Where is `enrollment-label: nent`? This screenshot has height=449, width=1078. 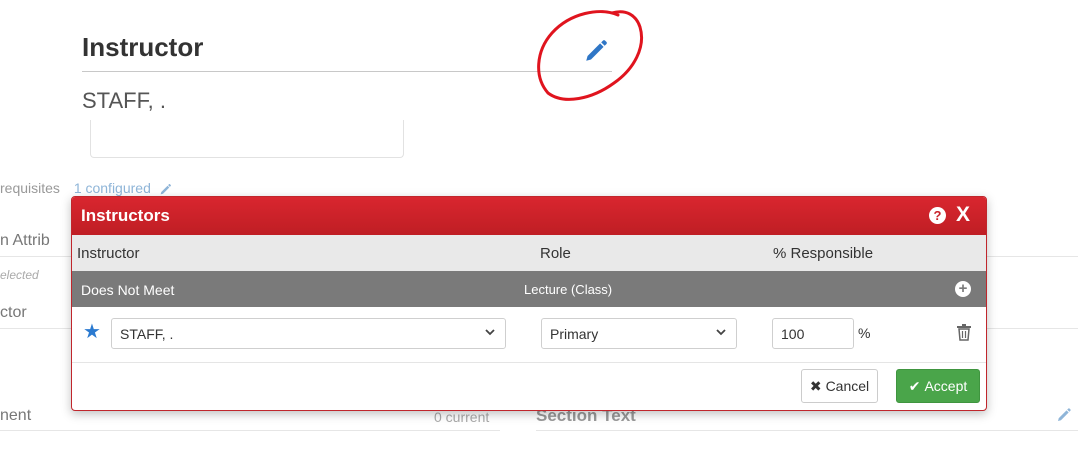
enrollment-label: nent is located at coordinates (16, 415).